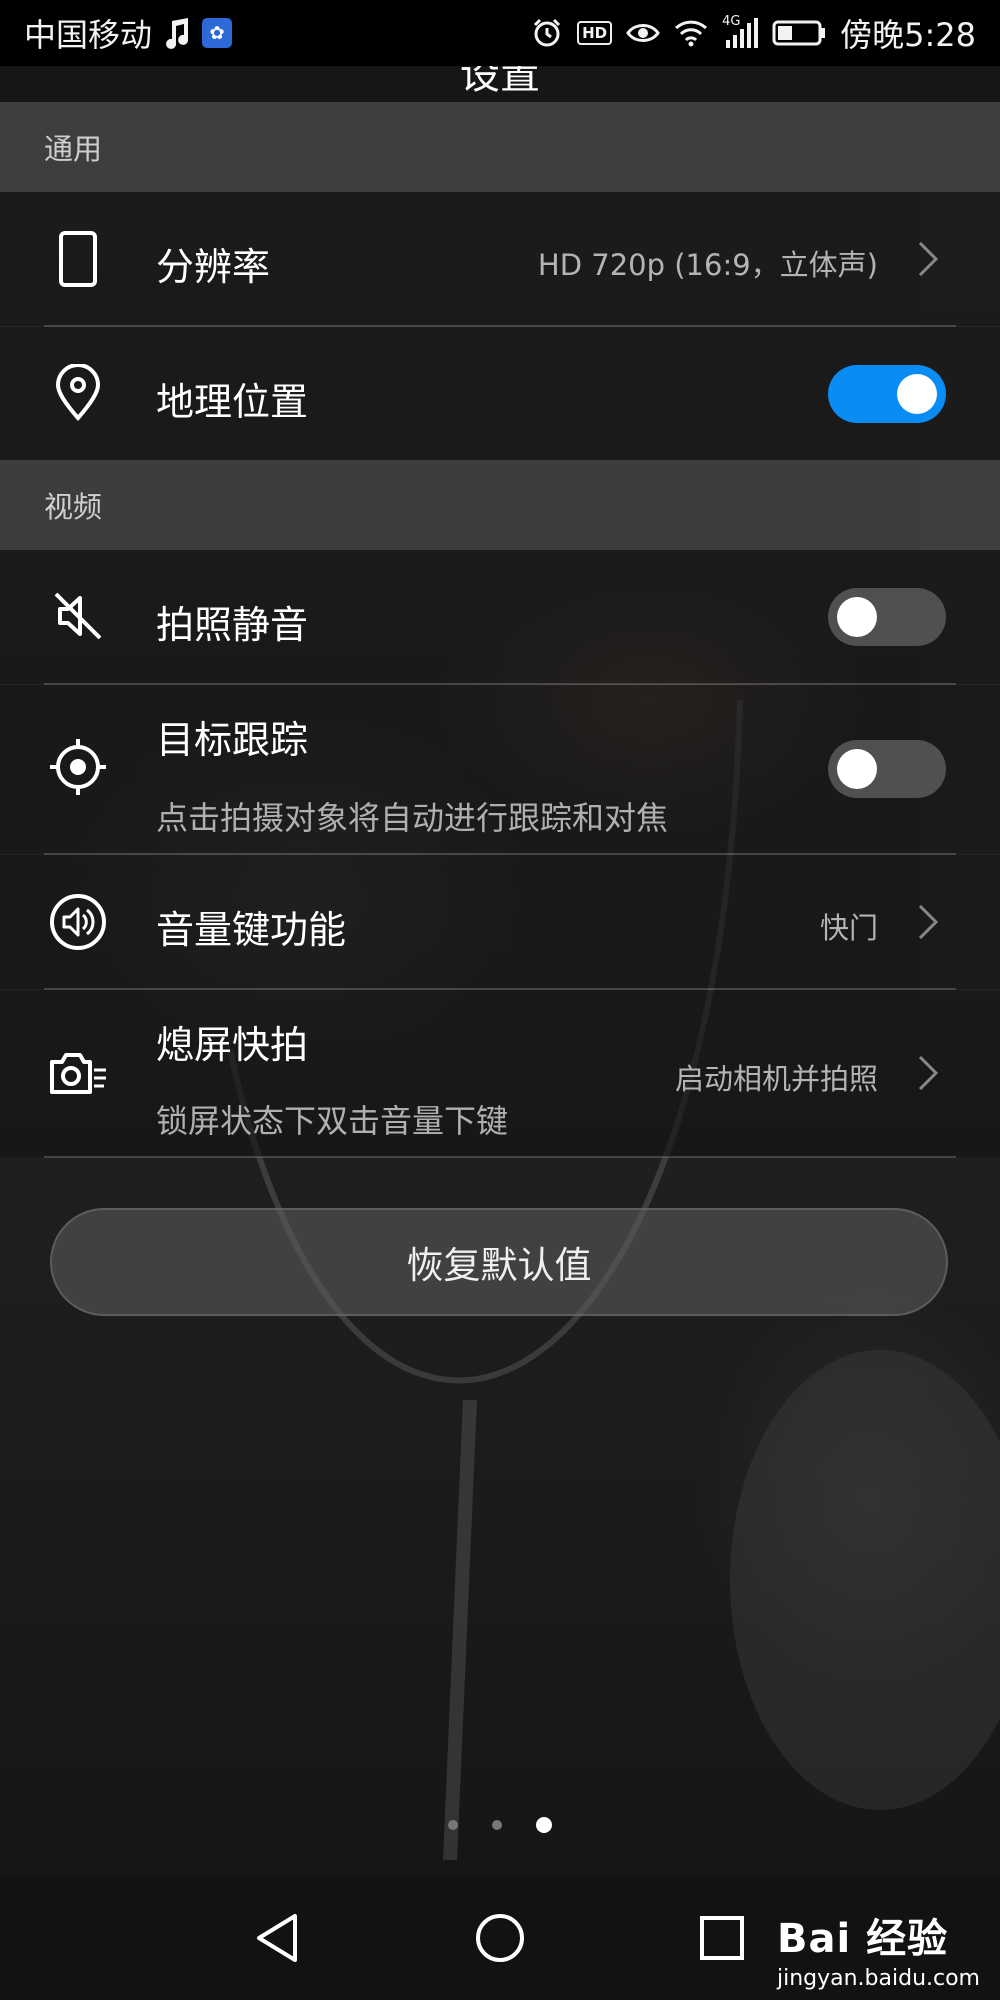 This screenshot has height=2000, width=1000. I want to click on setting-snapshot-value: 启动相机并拍照, so click(776, 1079).